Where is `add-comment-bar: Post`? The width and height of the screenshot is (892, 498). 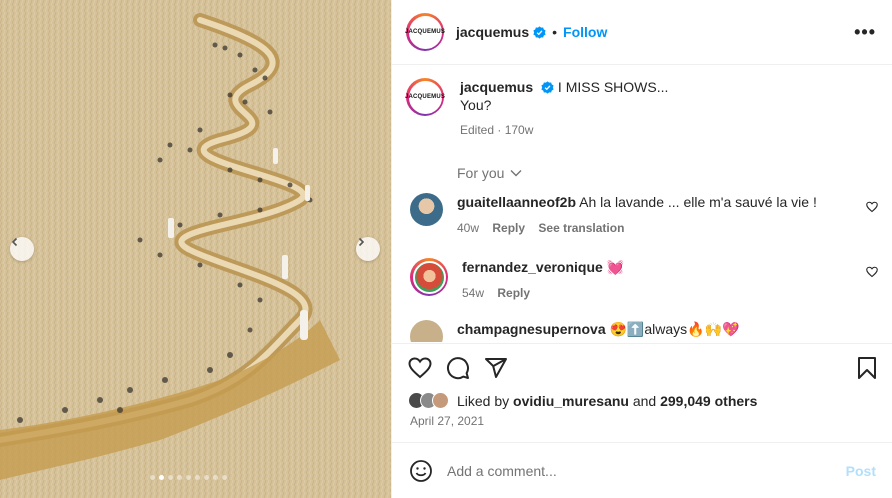 add-comment-bar: Post is located at coordinates (642, 471).